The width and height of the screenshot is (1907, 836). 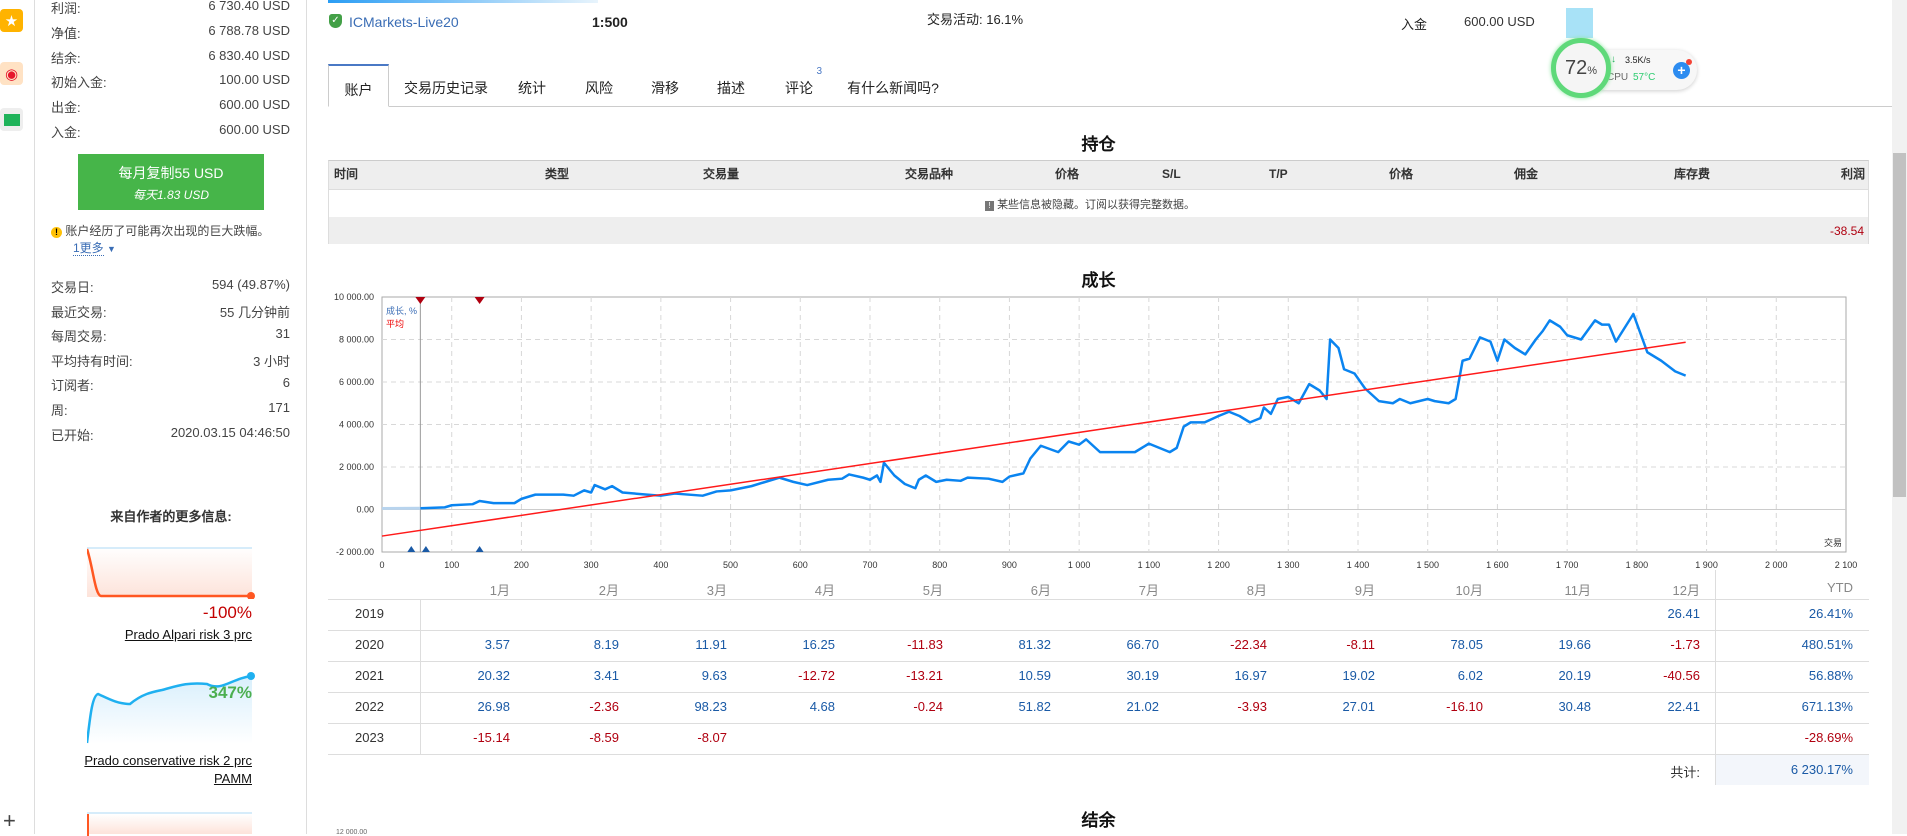 What do you see at coordinates (420, 676) in the screenshot?
I see `year-col-divider` at bounding box center [420, 676].